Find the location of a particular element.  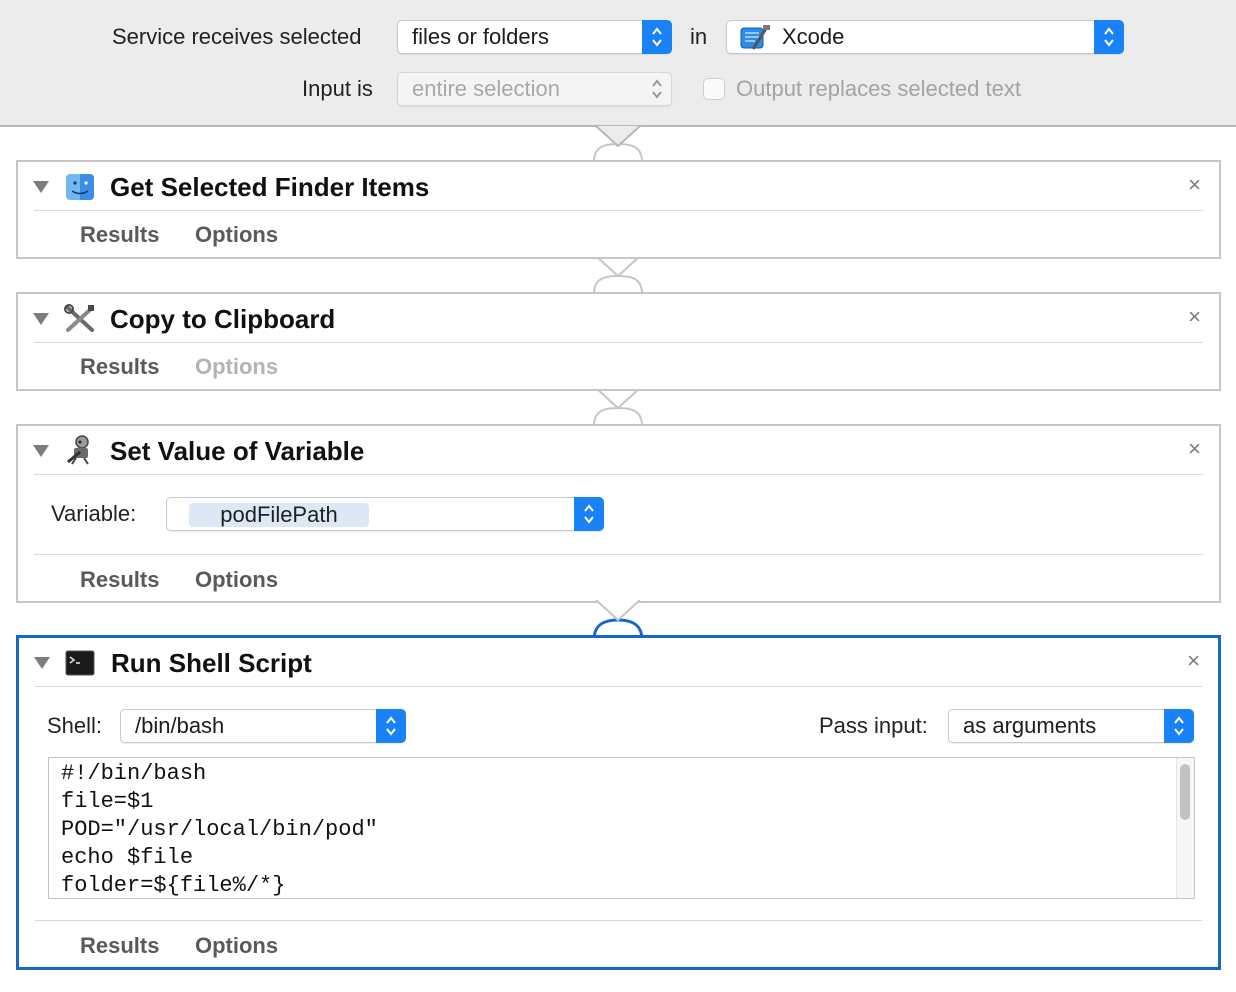

service-input-type-popup: files or folders is located at coordinates (534, 37).